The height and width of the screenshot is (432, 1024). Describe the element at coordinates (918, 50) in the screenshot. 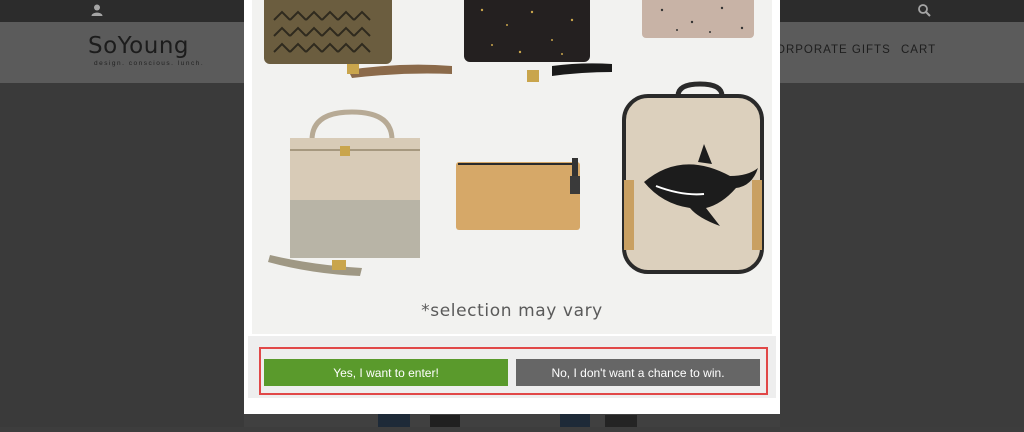

I see `nav-cart: CART` at that location.